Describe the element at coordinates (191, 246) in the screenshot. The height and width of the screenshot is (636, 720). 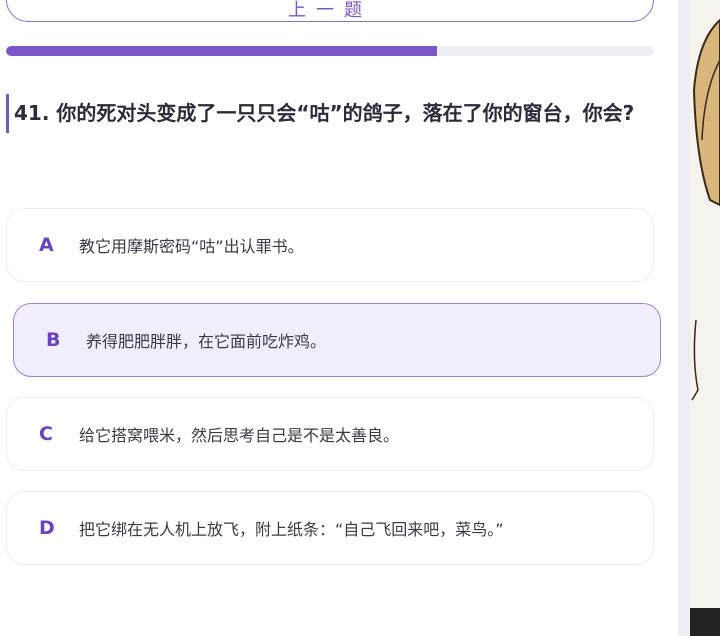
I see `option-text: 教它用摩斯密码“咕”出认罪书。` at that location.